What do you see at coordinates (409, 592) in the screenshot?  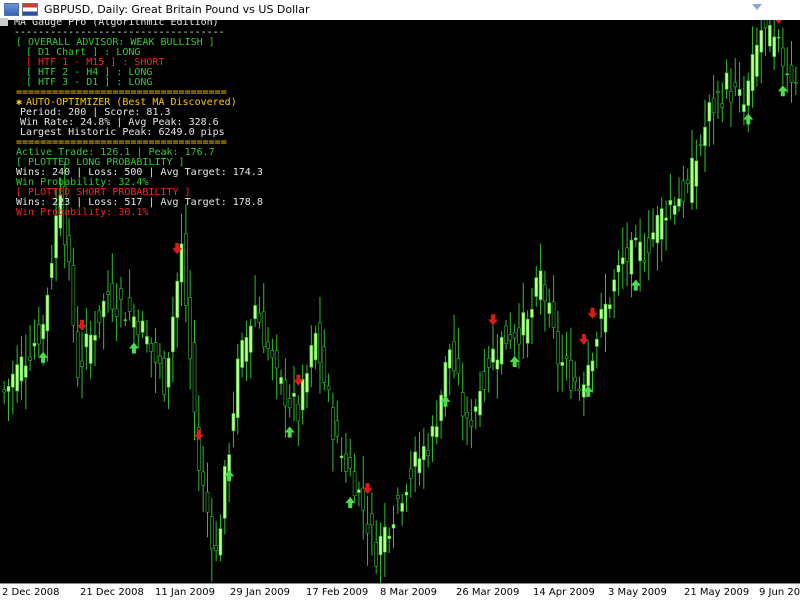 I see `time-axis-label: 8 Mar 2009` at bounding box center [409, 592].